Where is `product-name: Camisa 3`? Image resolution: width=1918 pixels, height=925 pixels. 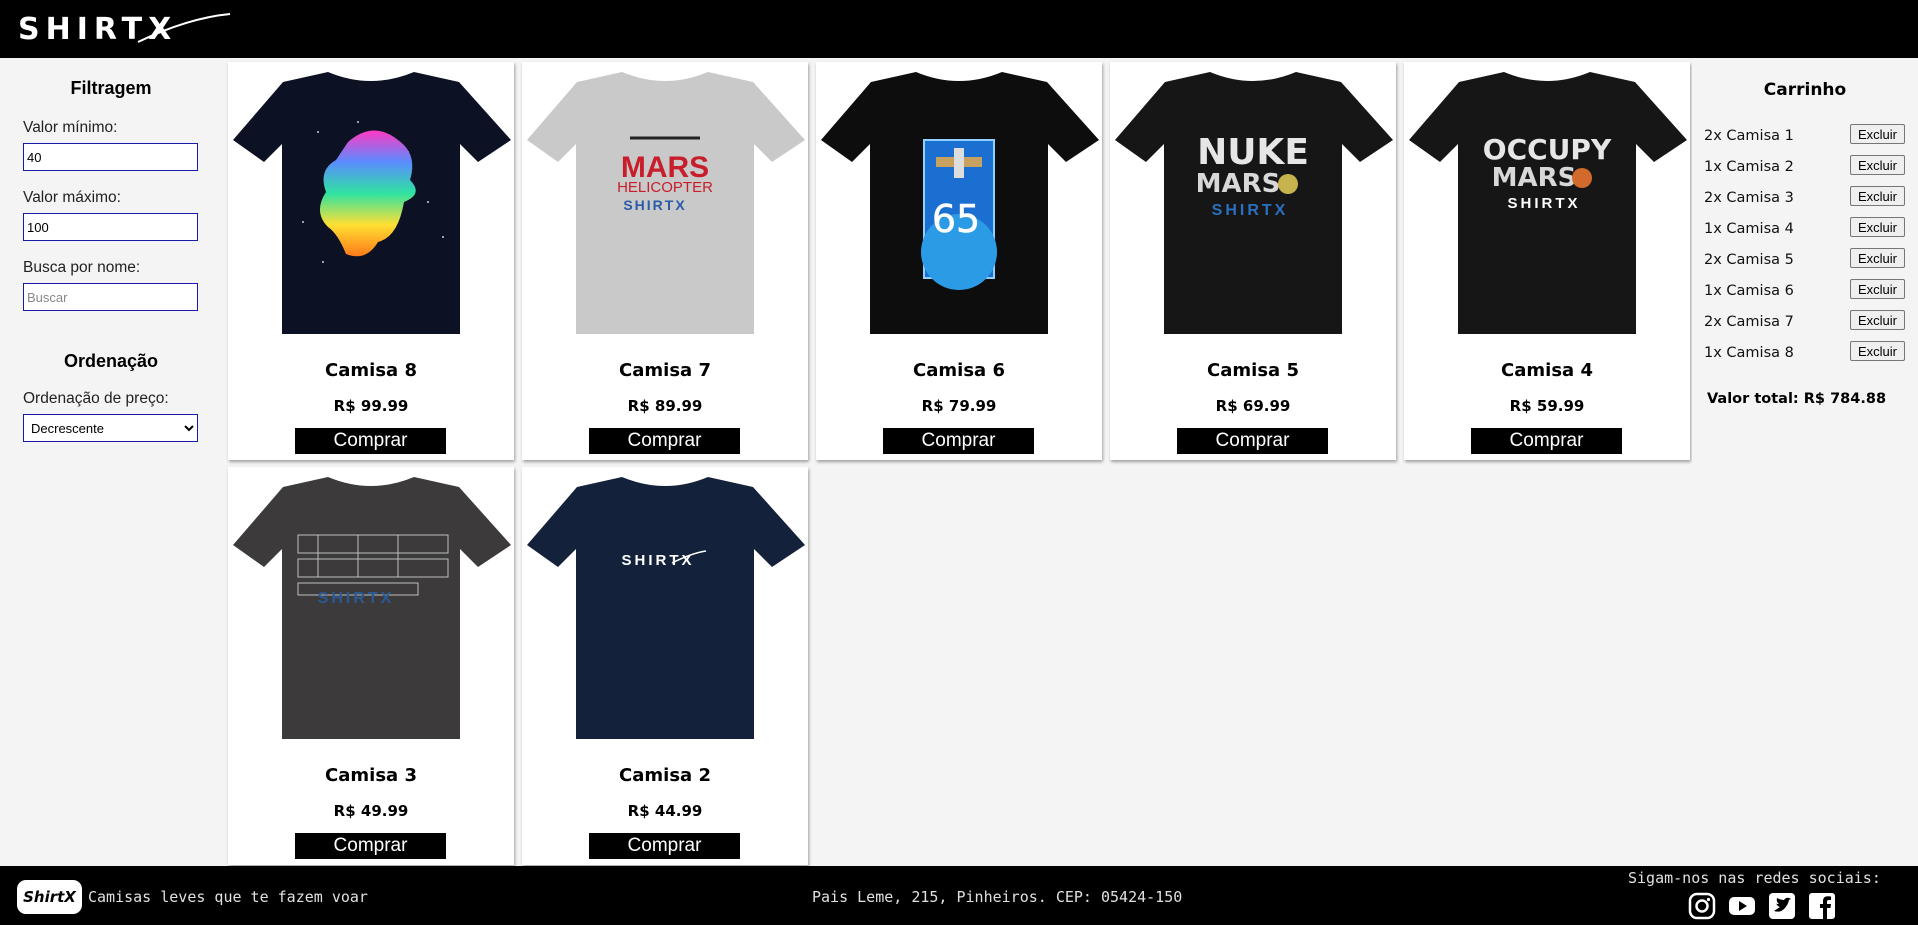 product-name: Camisa 3 is located at coordinates (371, 775).